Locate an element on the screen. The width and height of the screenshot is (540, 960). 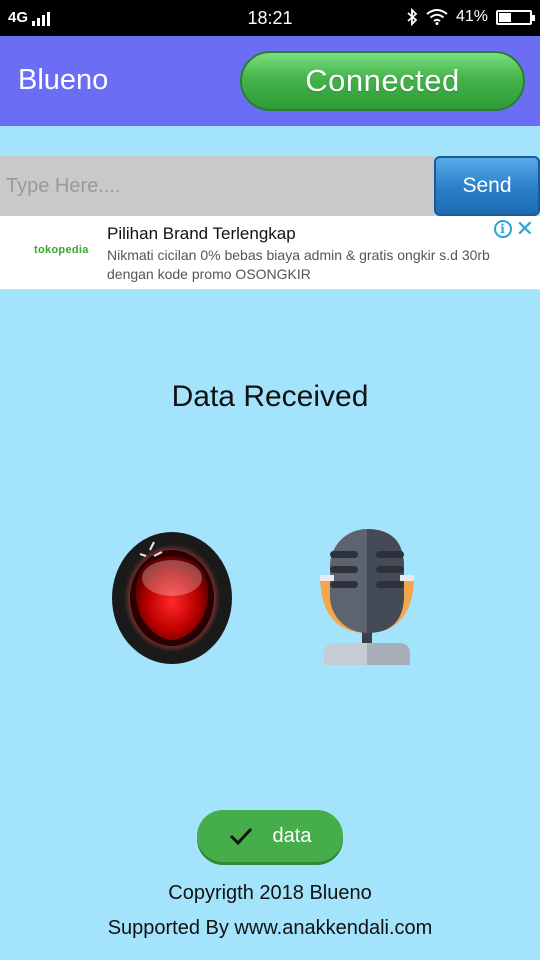
red-record-button-icon is located at coordinates (172, 598).